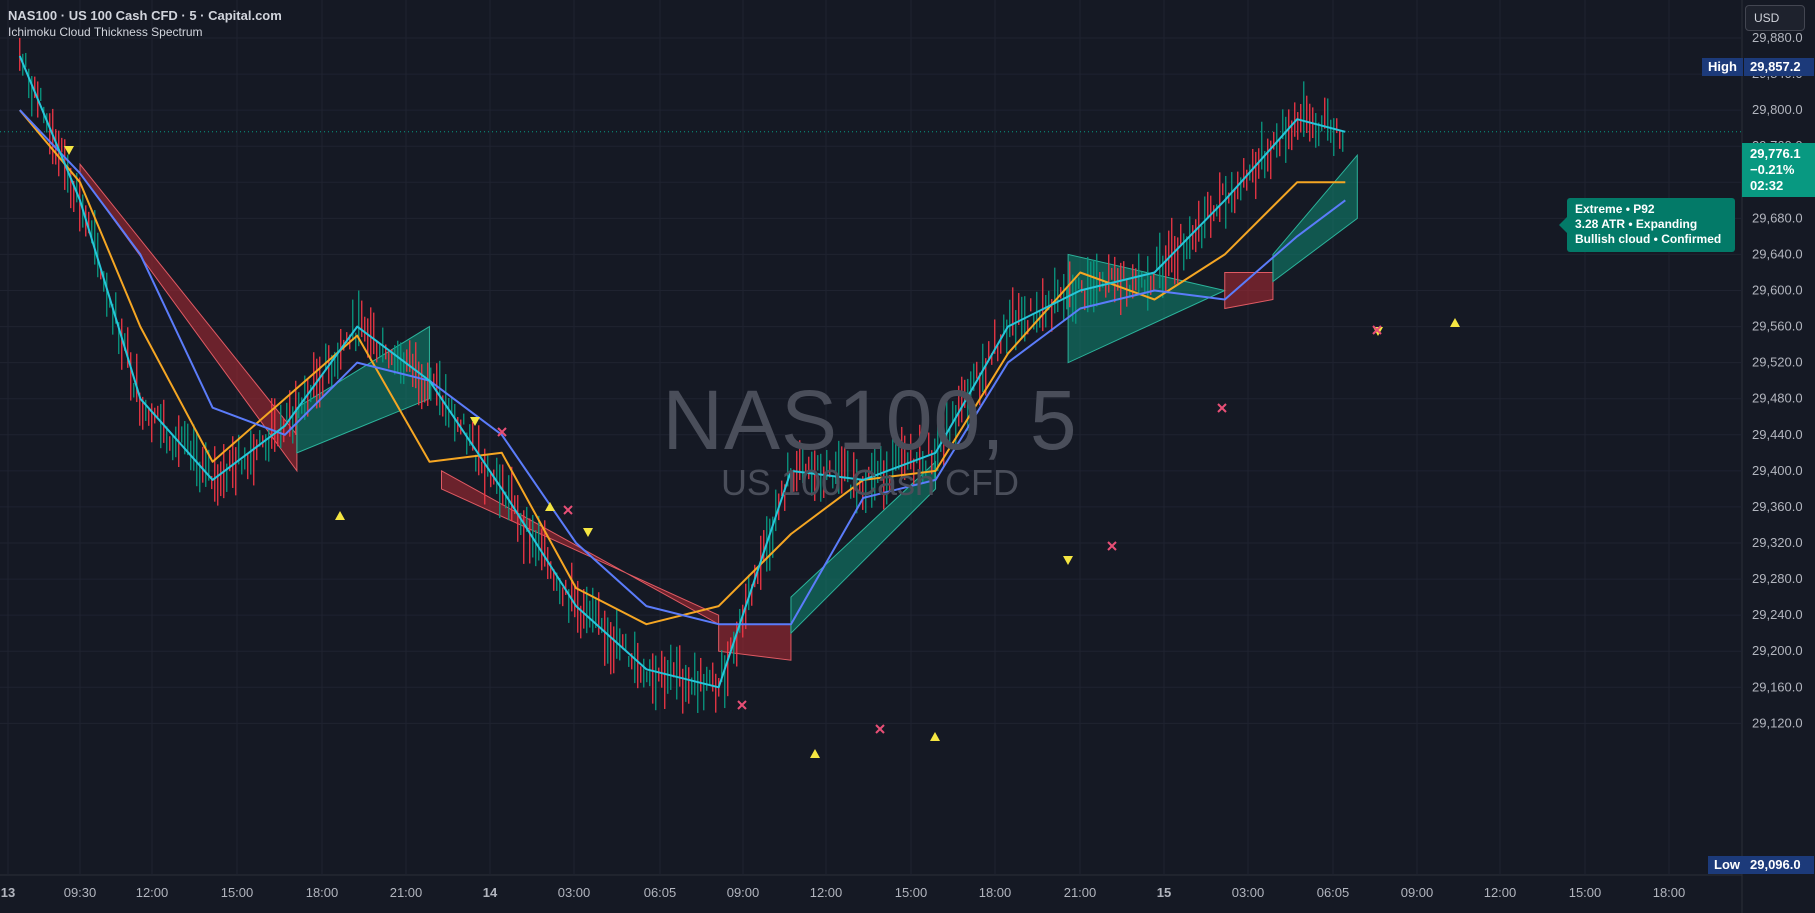 This screenshot has height=913, width=1815. I want to click on y-tick-label: 29,240.0, so click(1777, 614).